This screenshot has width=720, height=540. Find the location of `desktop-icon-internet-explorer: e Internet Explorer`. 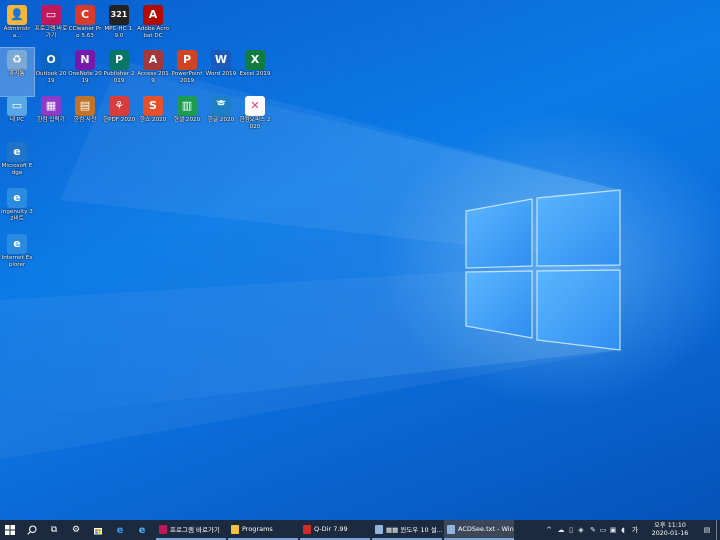

desktop-icon-internet-explorer: e Internet Explorer is located at coordinates (17, 256).